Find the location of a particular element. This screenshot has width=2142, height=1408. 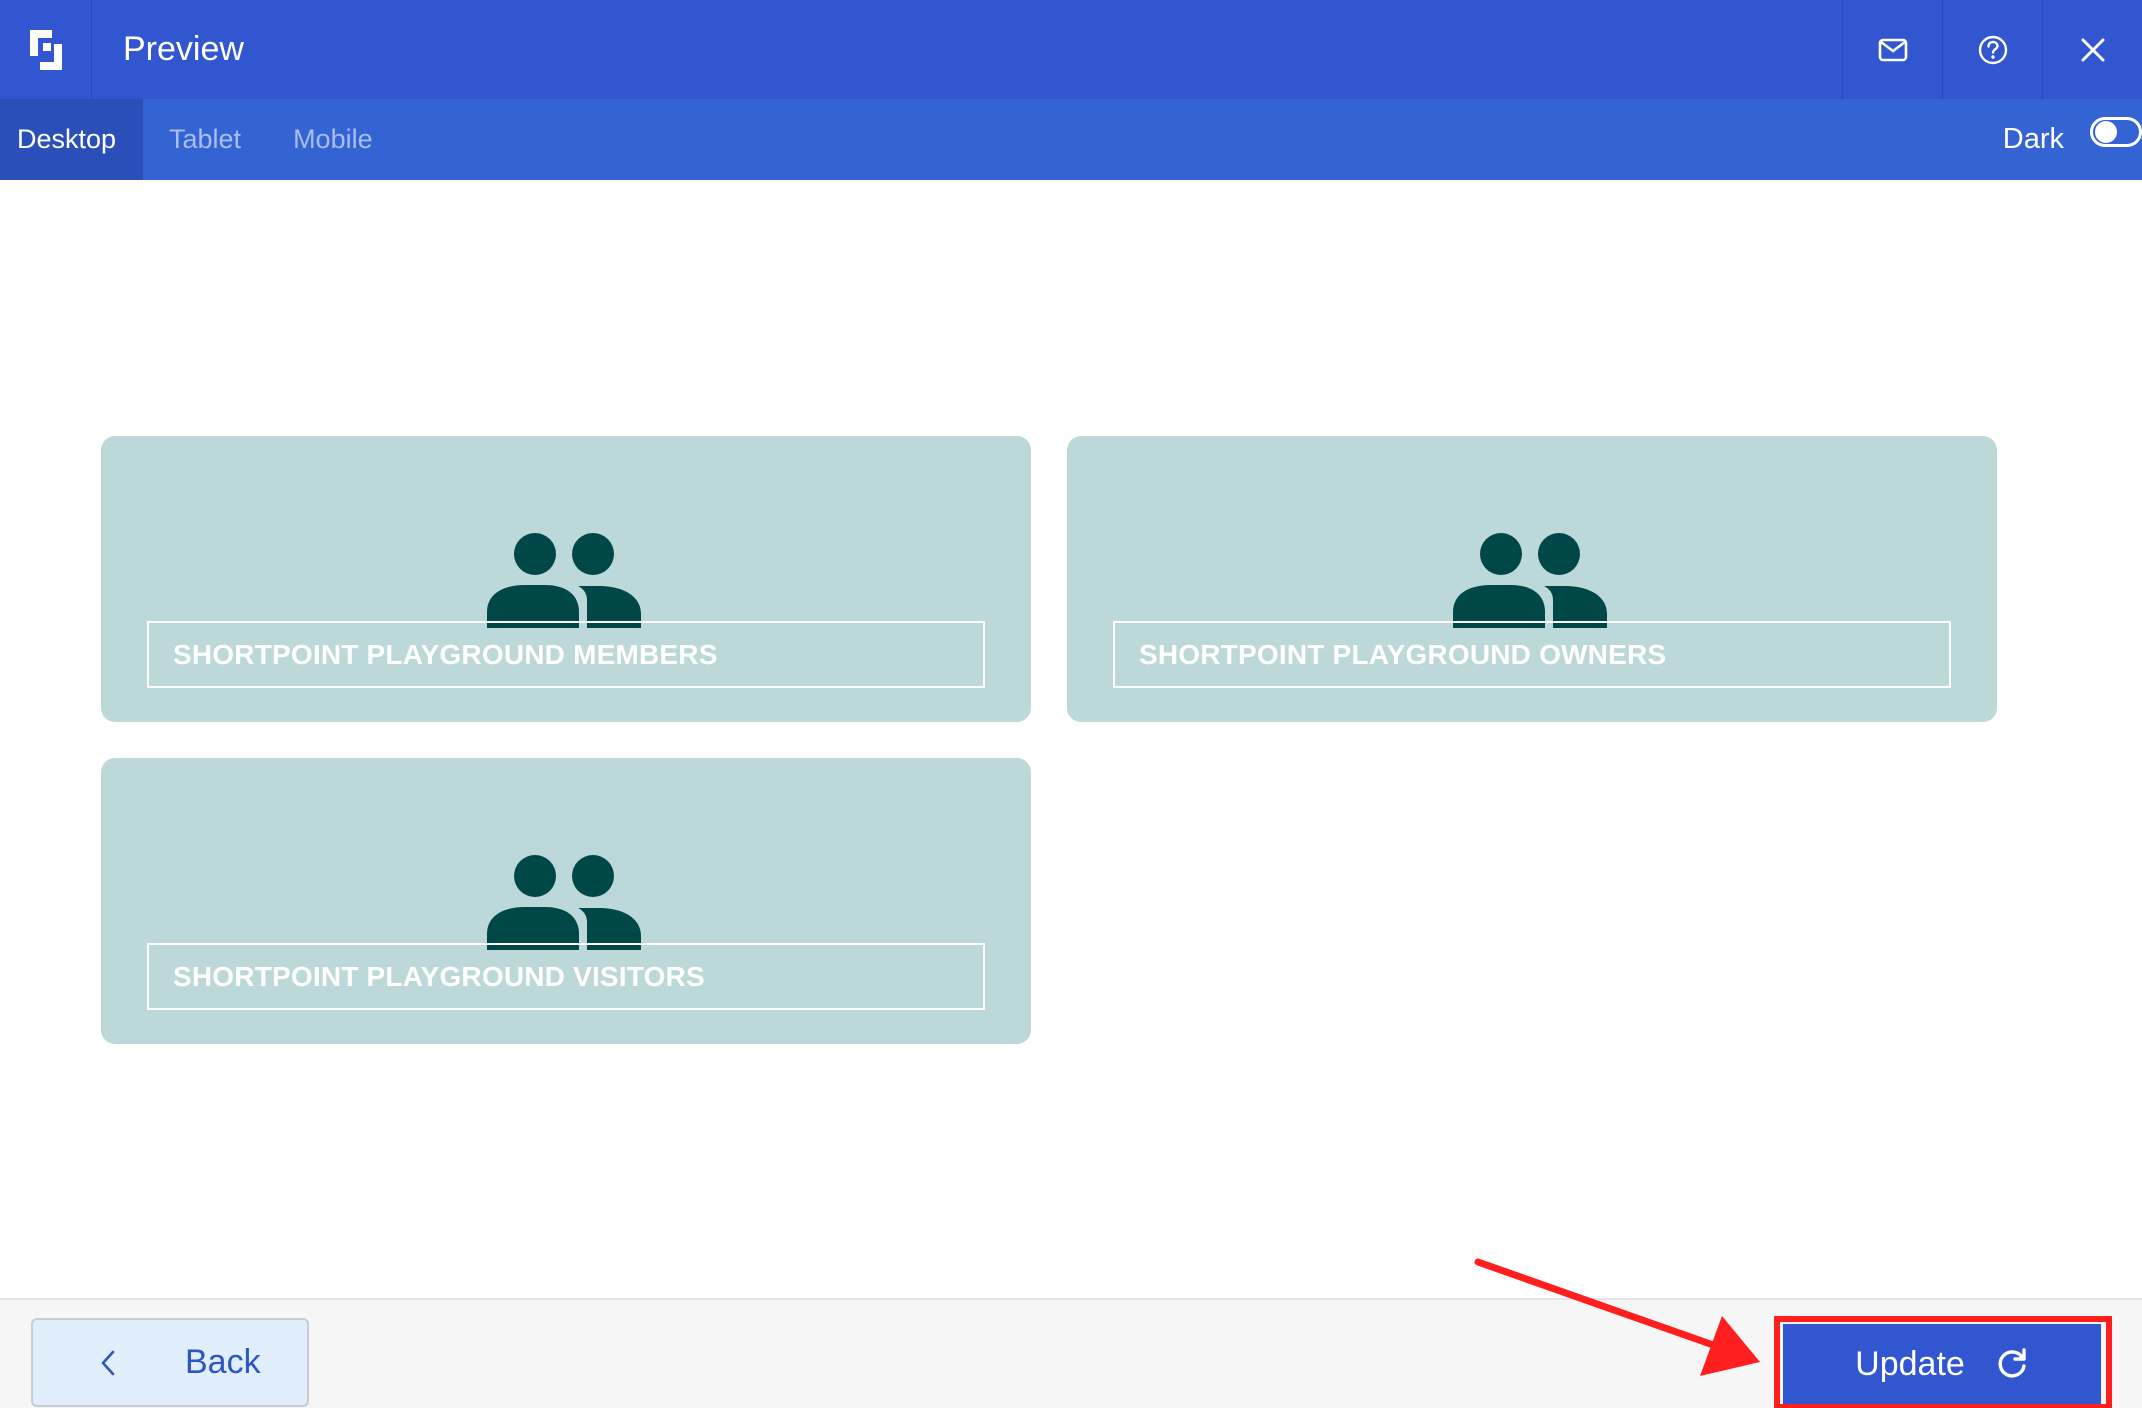

group-label-box: SHORTPOINT PLAYGROUND MEMBERS is located at coordinates (566, 654).